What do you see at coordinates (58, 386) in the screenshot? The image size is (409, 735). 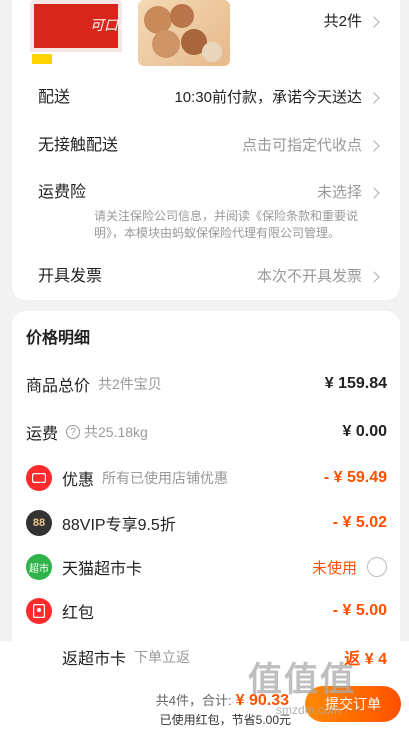 I see `goods-total-label: 商品总价` at bounding box center [58, 386].